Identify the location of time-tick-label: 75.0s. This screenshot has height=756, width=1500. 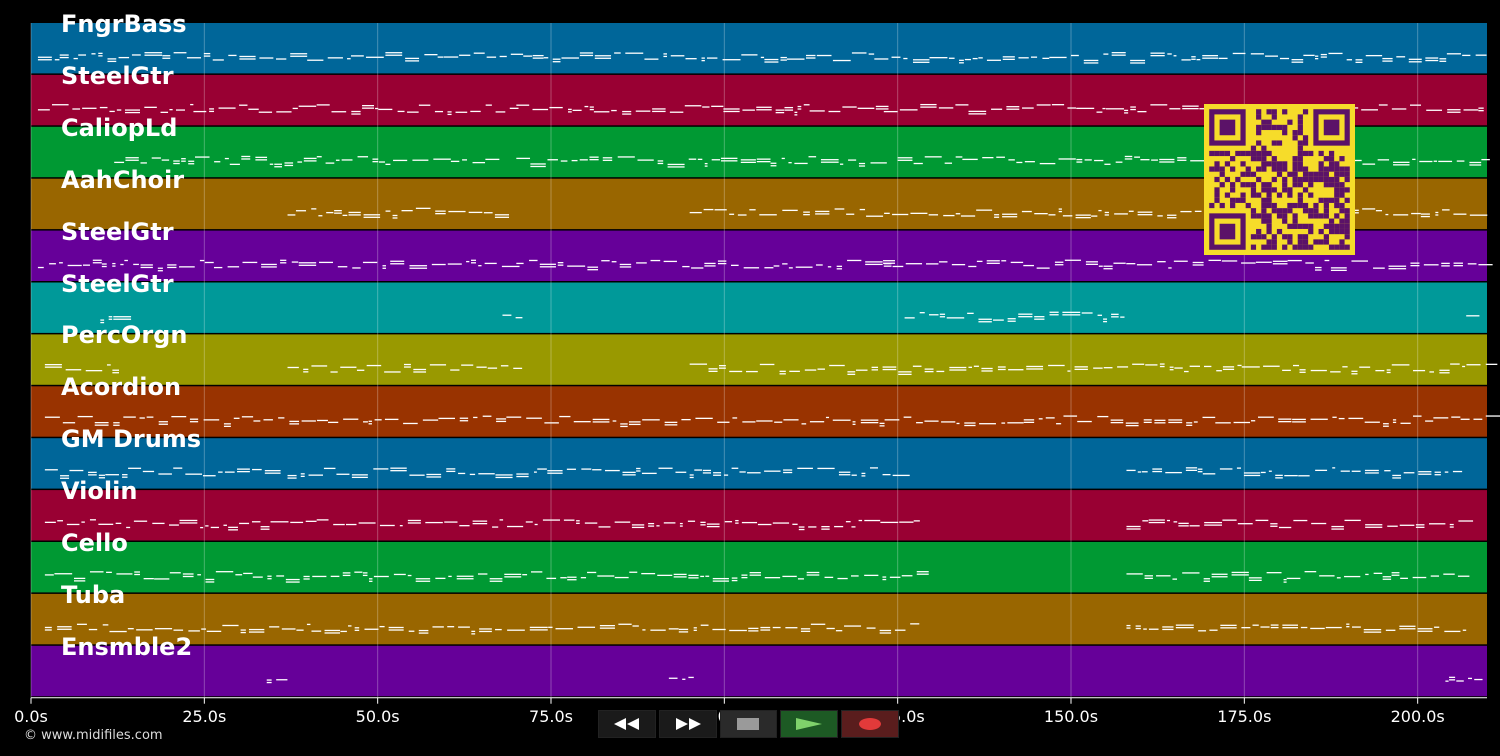
(551, 716).